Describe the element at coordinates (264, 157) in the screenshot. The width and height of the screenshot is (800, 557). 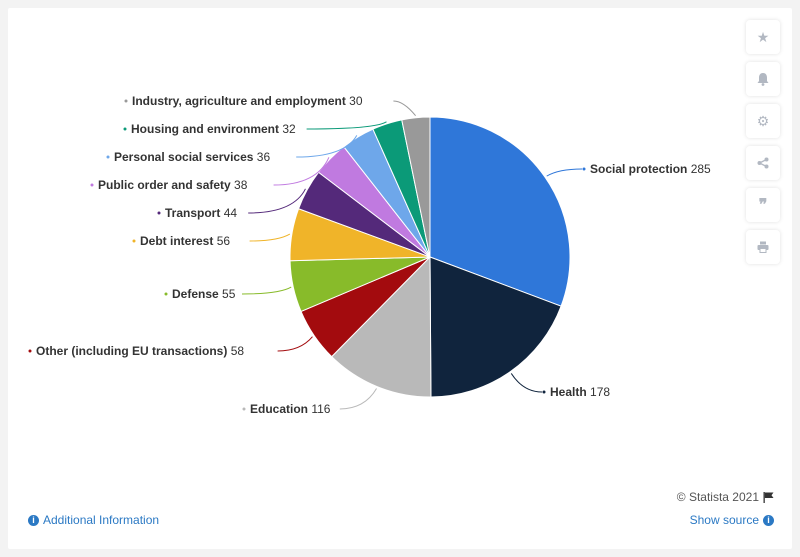
I see `slice-value: 36` at that location.